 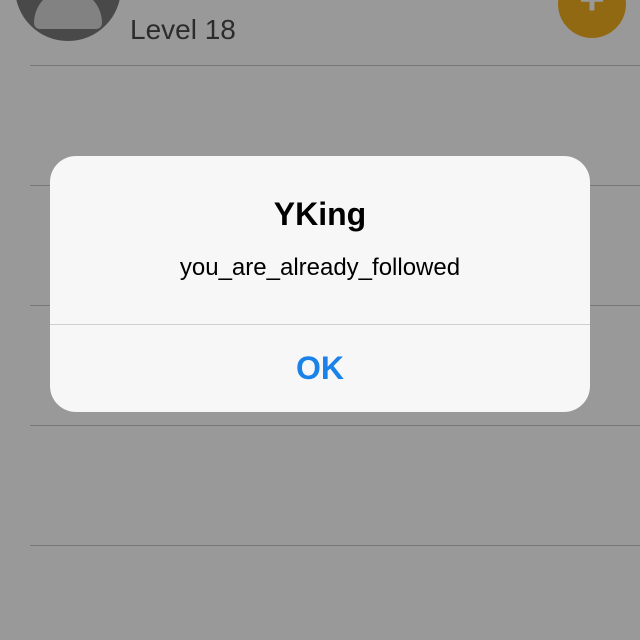 What do you see at coordinates (320, 368) in the screenshot?
I see `ok-button: OK` at bounding box center [320, 368].